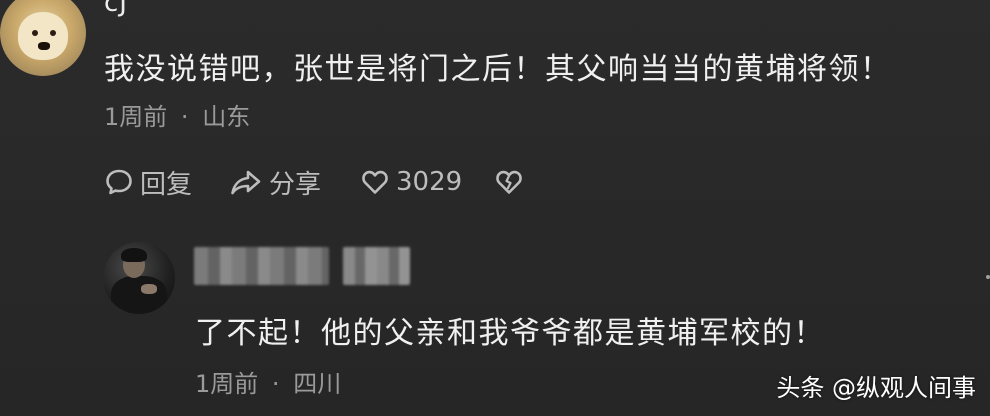 The width and height of the screenshot is (990, 416). I want to click on avatar-figure-hand, so click(149, 289).